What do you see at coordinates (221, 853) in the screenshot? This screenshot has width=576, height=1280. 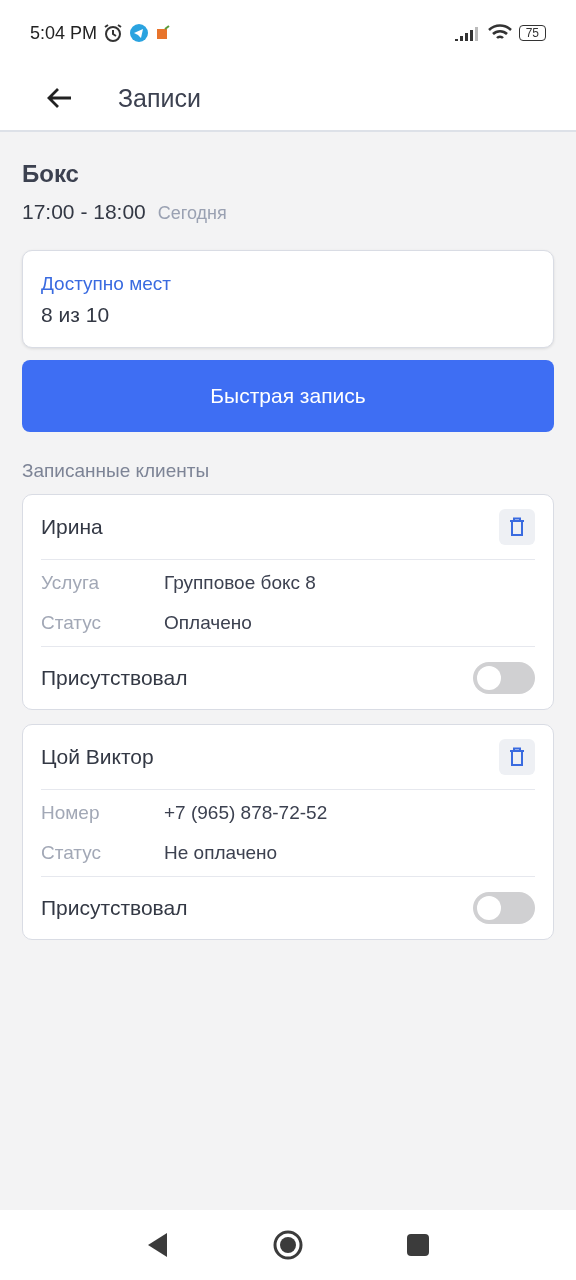 I see `field-value: Не оплачено` at bounding box center [221, 853].